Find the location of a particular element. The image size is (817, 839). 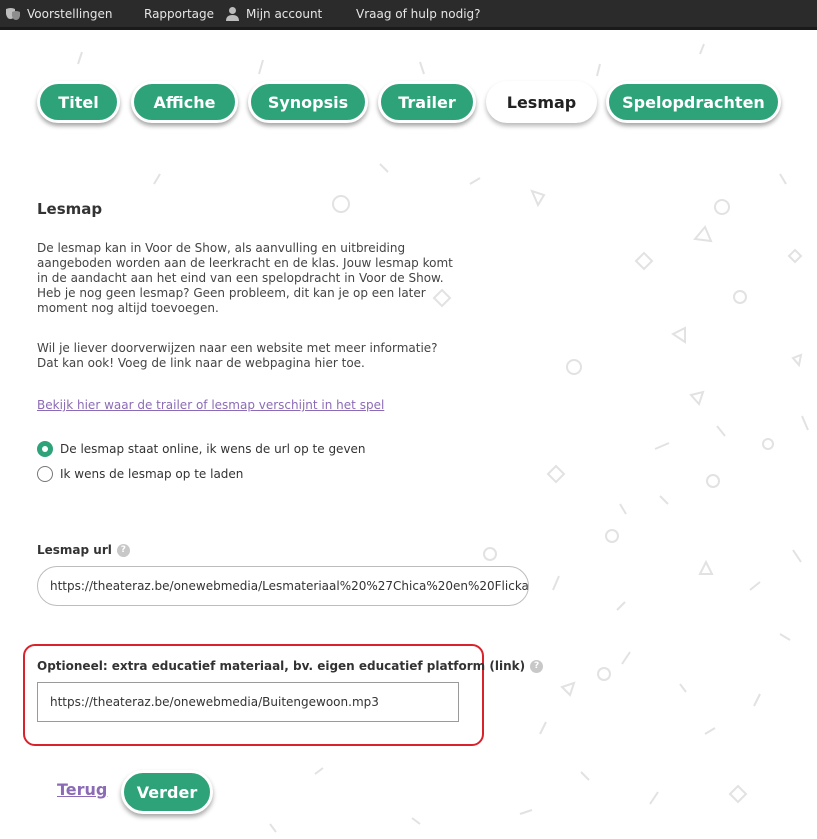

user-icon is located at coordinates (232, 13).